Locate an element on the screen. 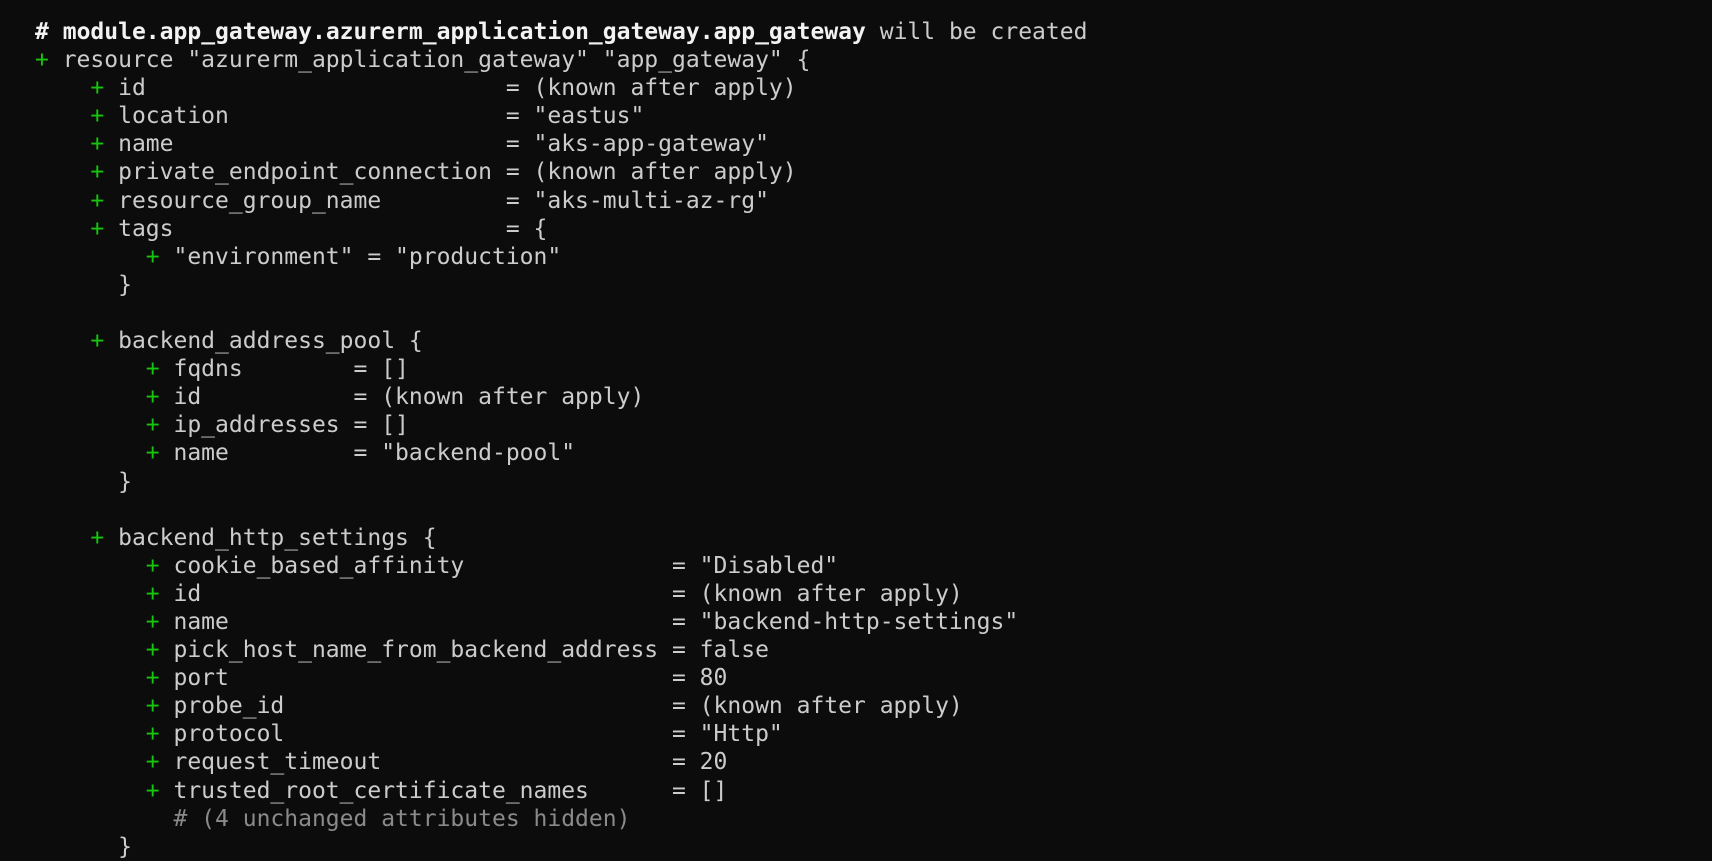 The height and width of the screenshot is (861, 1712). line-text: resource_group_name = "aks-multi-az-rg" is located at coordinates (436, 200).